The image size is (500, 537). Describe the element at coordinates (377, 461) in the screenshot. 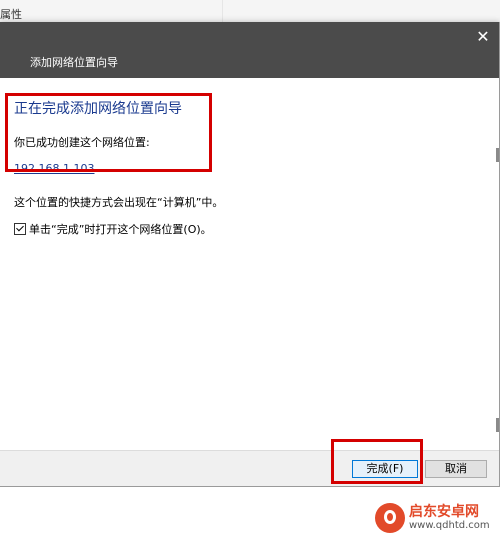

I see `highlight-box-finish` at that location.